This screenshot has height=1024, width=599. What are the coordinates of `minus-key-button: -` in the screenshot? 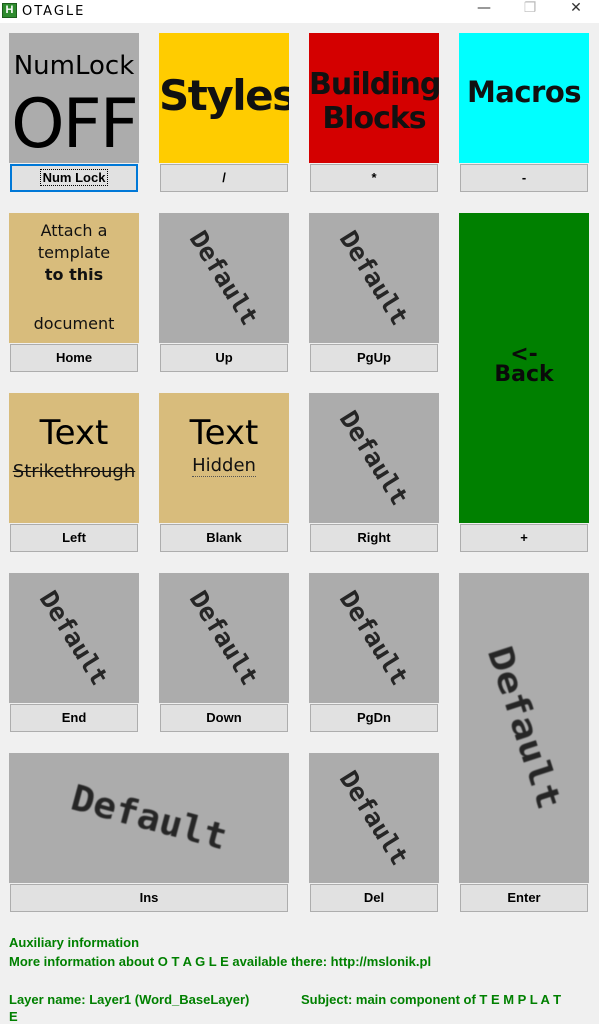 It's located at (524, 178).